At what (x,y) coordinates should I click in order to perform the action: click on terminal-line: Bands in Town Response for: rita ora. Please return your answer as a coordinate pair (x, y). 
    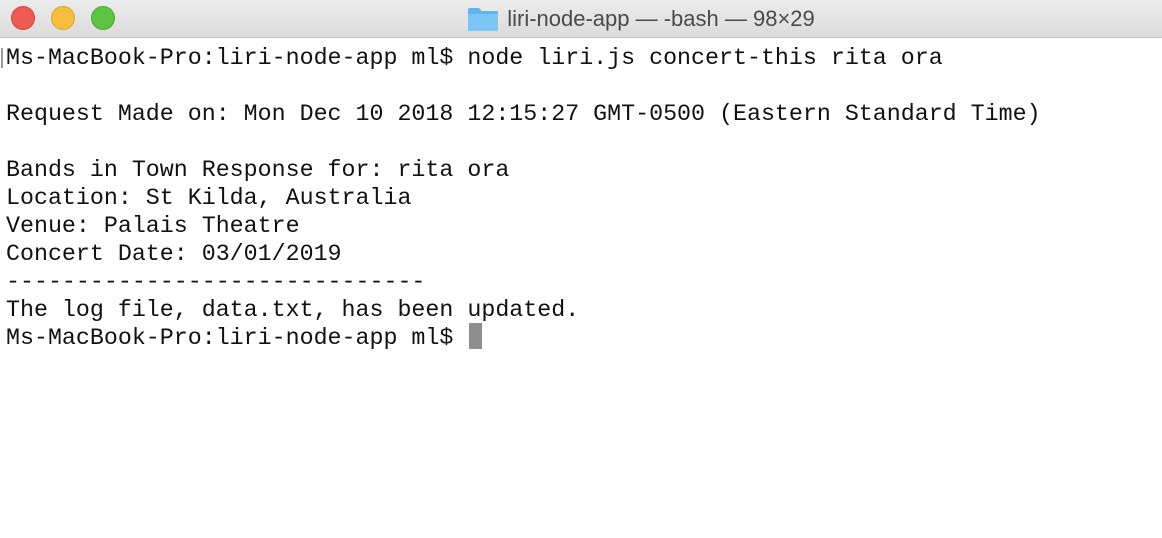
    Looking at the image, I should click on (258, 170).